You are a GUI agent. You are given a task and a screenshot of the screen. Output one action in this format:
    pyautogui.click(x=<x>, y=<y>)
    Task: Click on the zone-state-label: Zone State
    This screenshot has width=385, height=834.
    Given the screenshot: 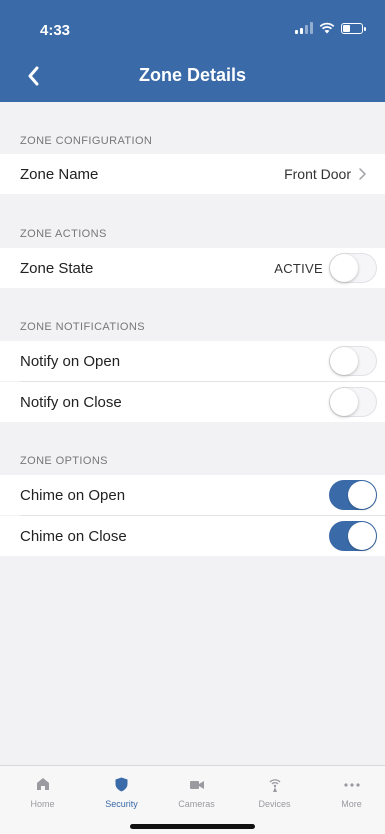 What is the action you would take?
    pyautogui.click(x=57, y=268)
    